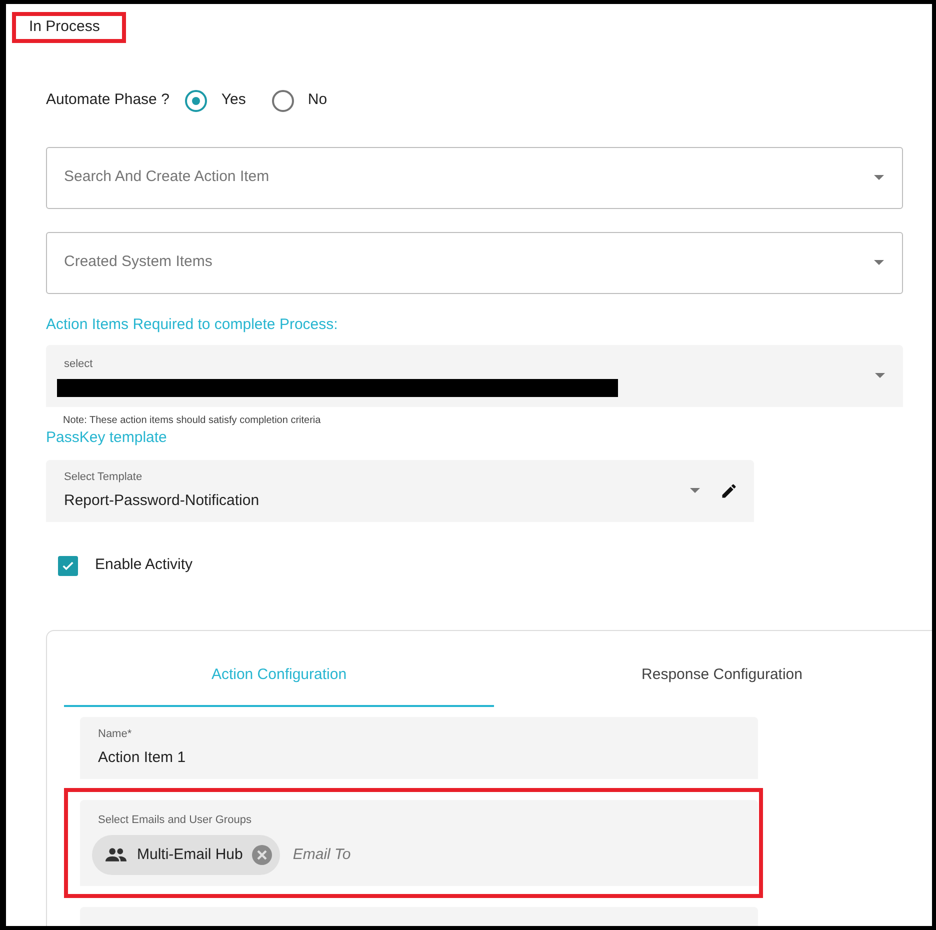  I want to click on dropdown-field: Created System Items, so click(474, 263).